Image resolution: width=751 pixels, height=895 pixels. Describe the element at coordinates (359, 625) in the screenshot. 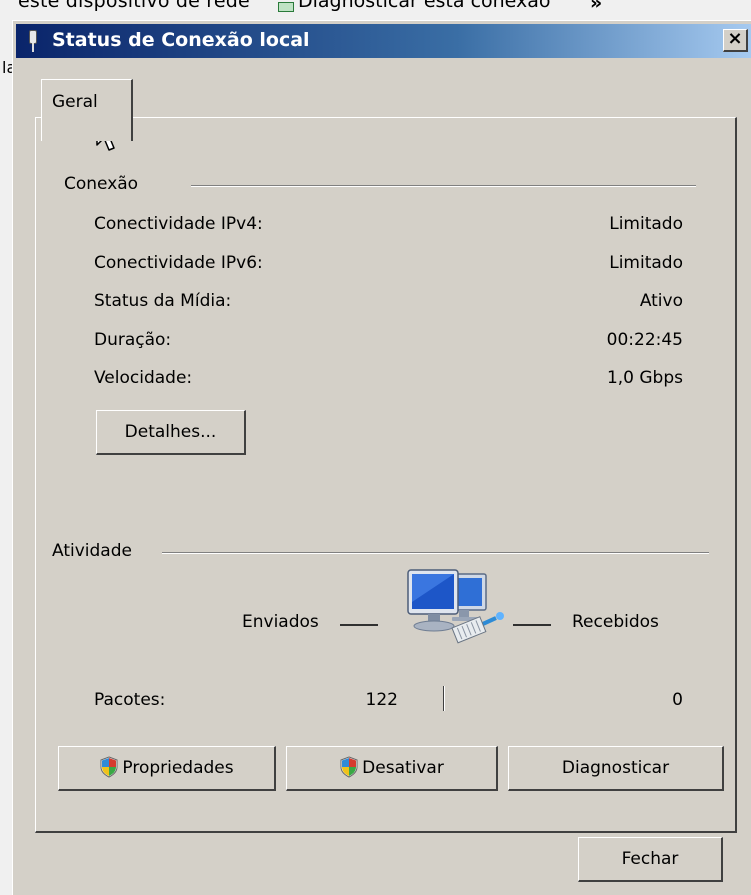

I see `sent-dash` at that location.